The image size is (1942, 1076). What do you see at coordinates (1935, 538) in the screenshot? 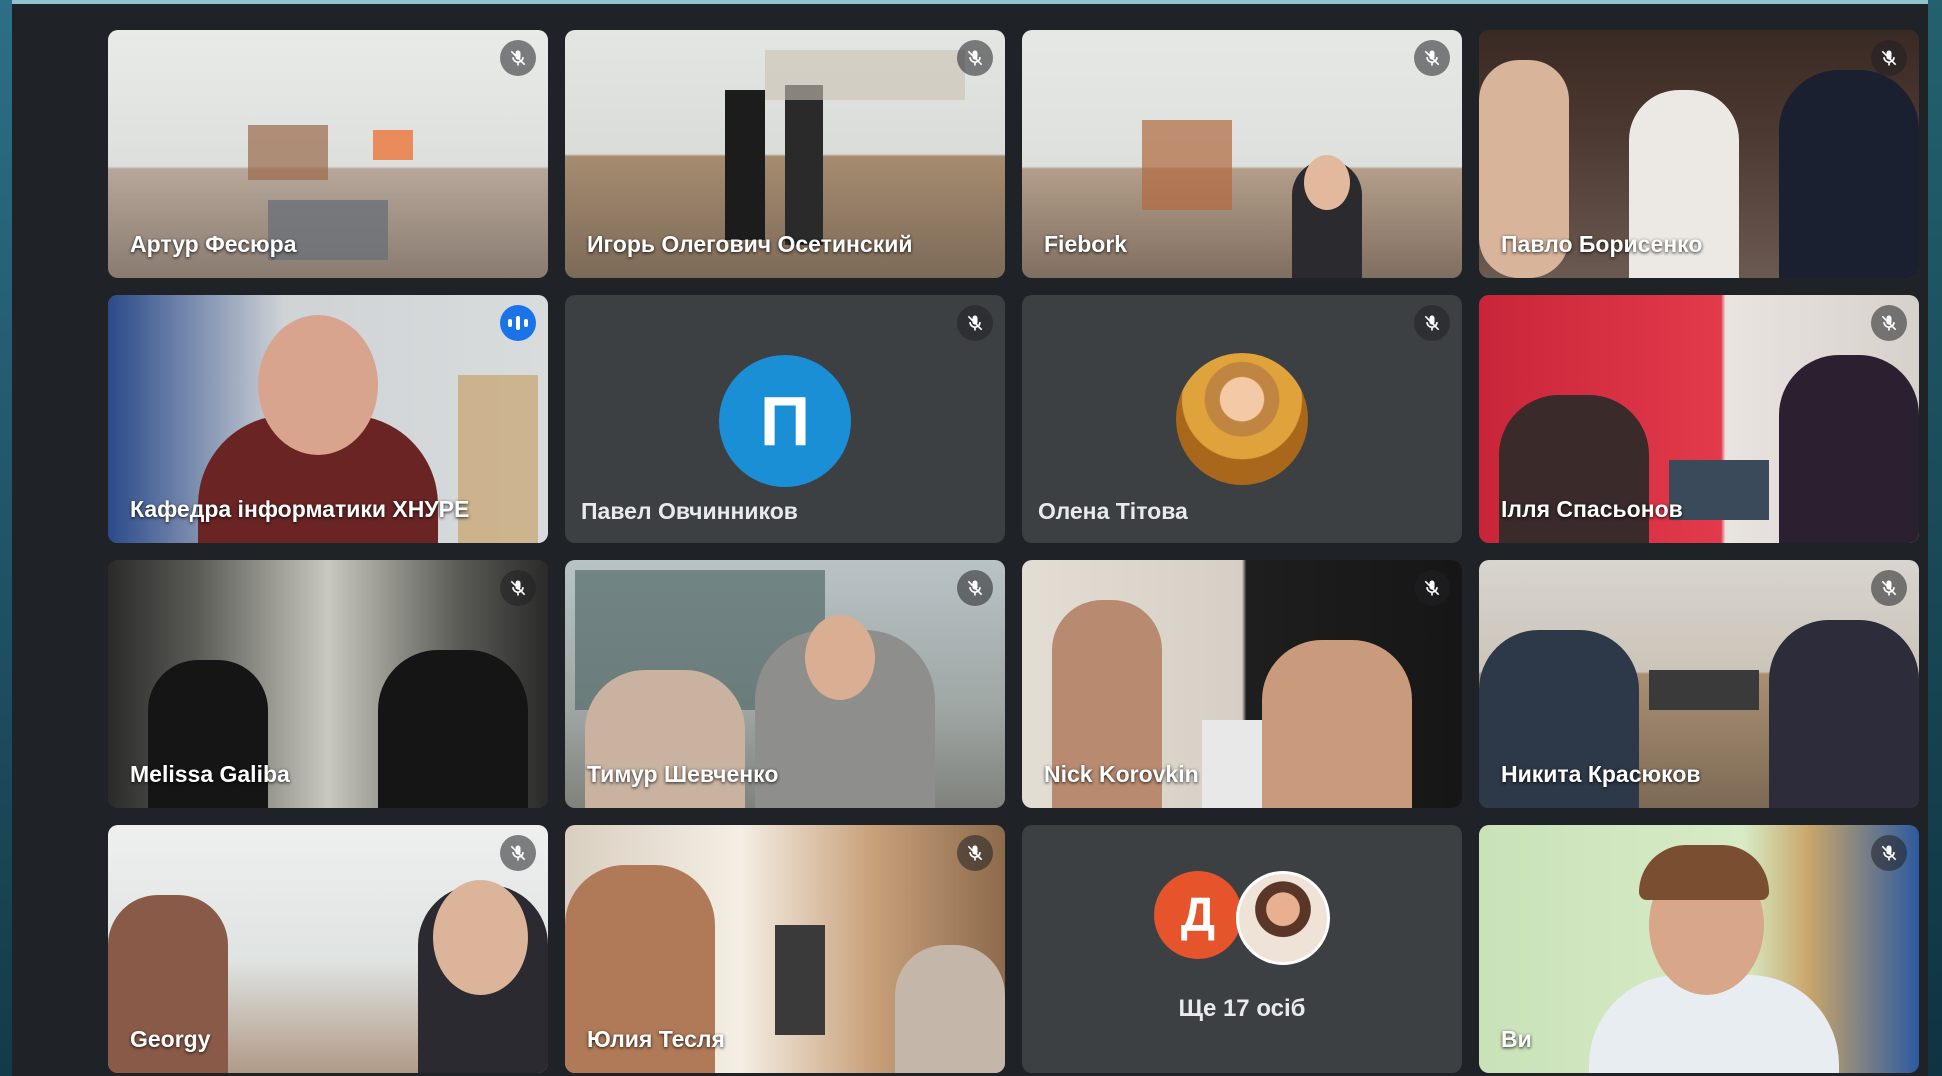
I see `window-right-edge` at bounding box center [1935, 538].